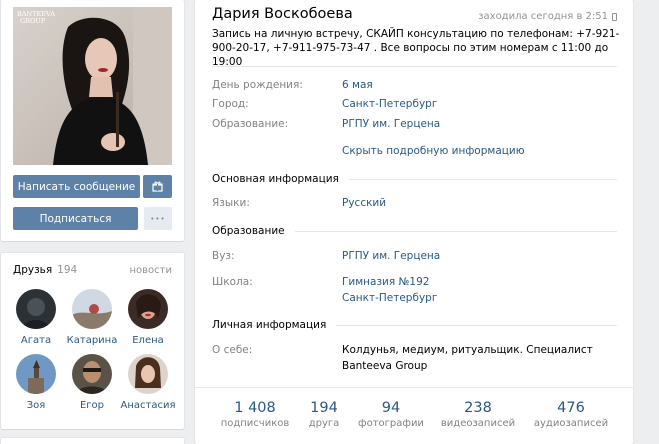  Describe the element at coordinates (255, 408) in the screenshot. I see `counter-number: 1 408` at that location.